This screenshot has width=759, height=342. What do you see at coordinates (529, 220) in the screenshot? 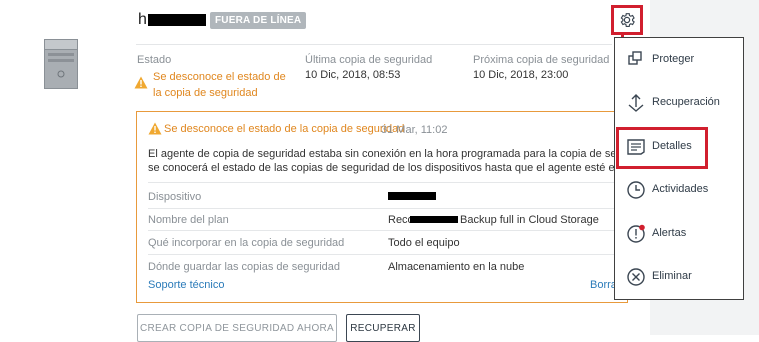
I see `row-value-plan: Backup full in Cloud Storage` at bounding box center [529, 220].